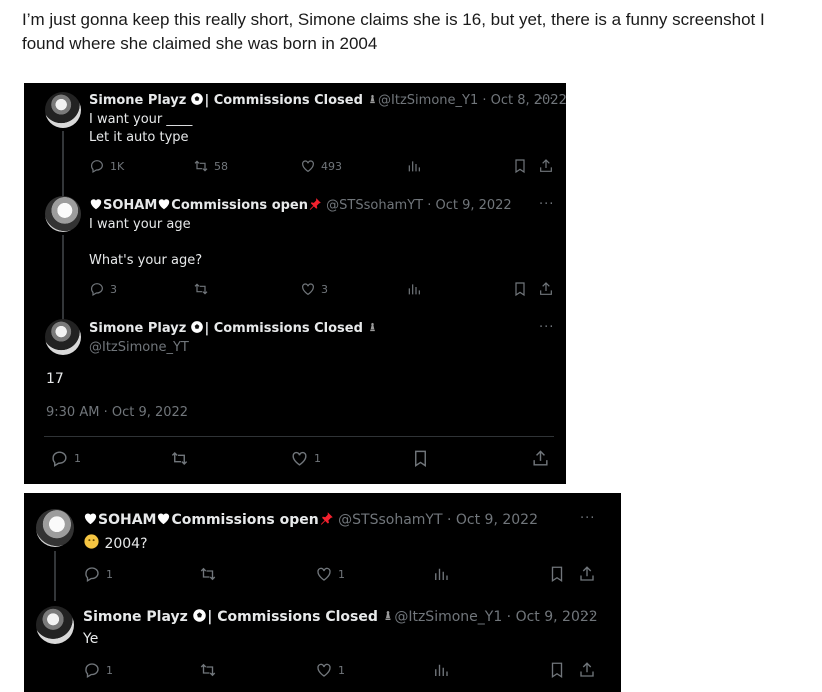  I want to click on reply-count: 1, so click(109, 574).